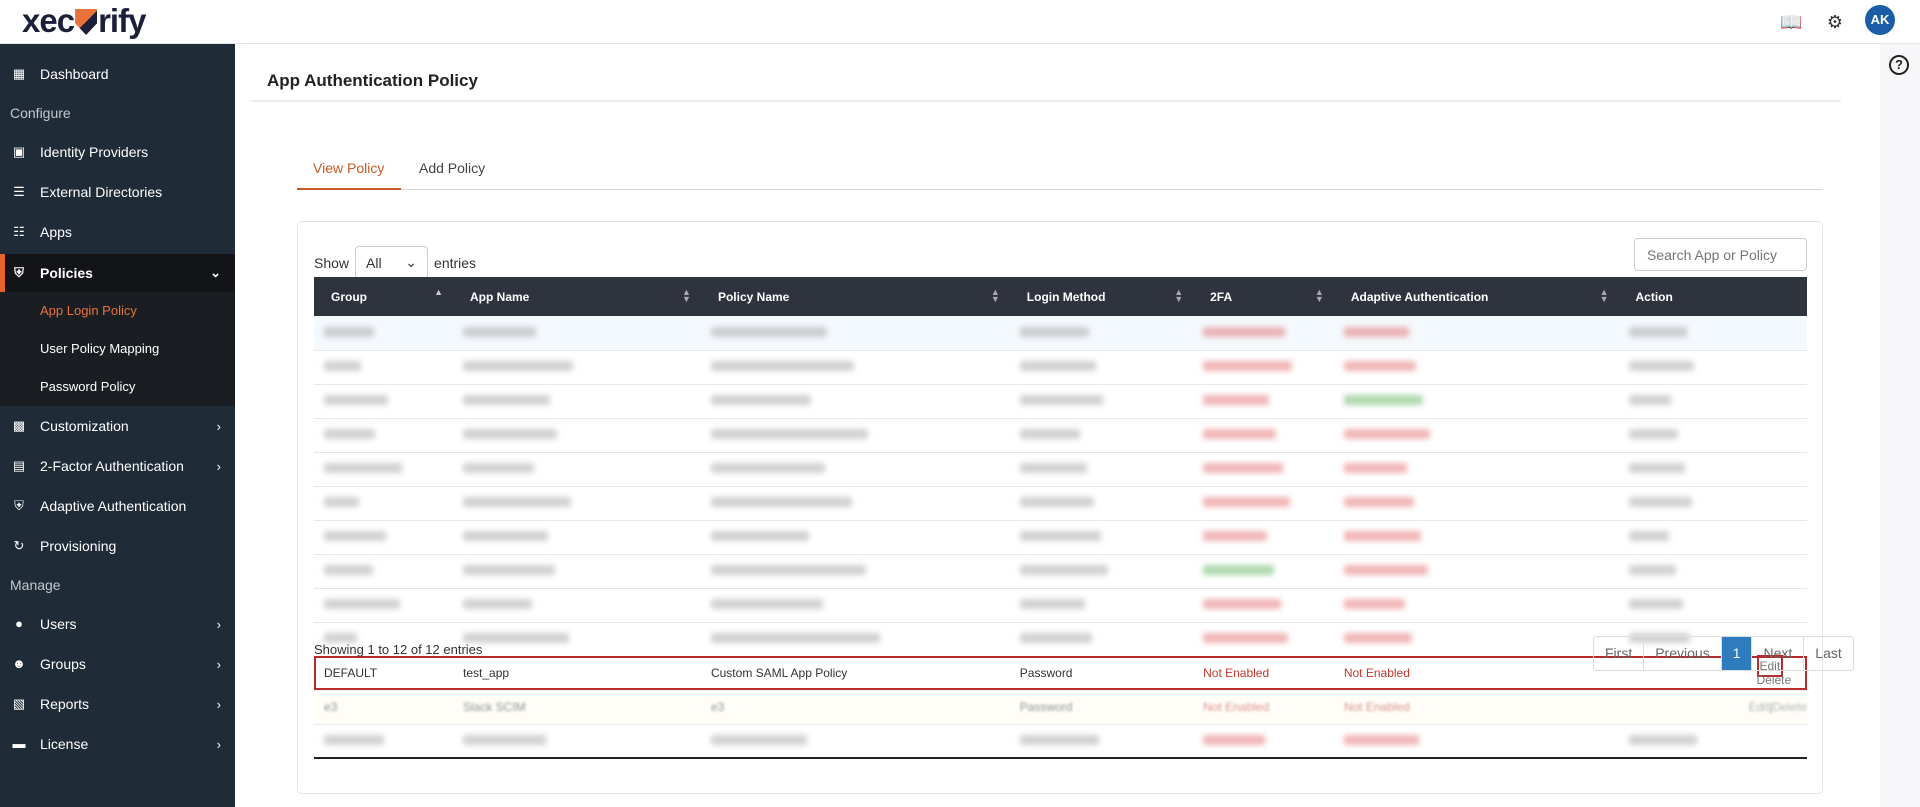  Describe the element at coordinates (117, 466) in the screenshot. I see `sidebar-item-2fa: ▤ 2-Factor Authentication ›` at that location.